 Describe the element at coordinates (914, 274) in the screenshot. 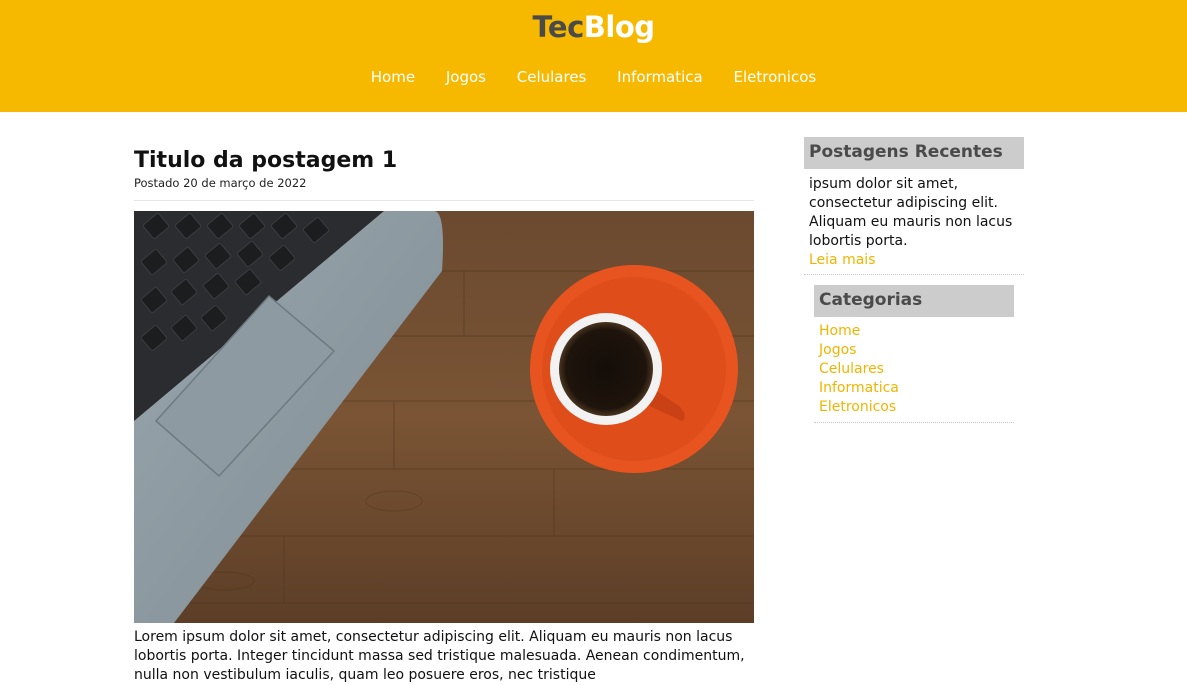

I see `recent-divider` at that location.